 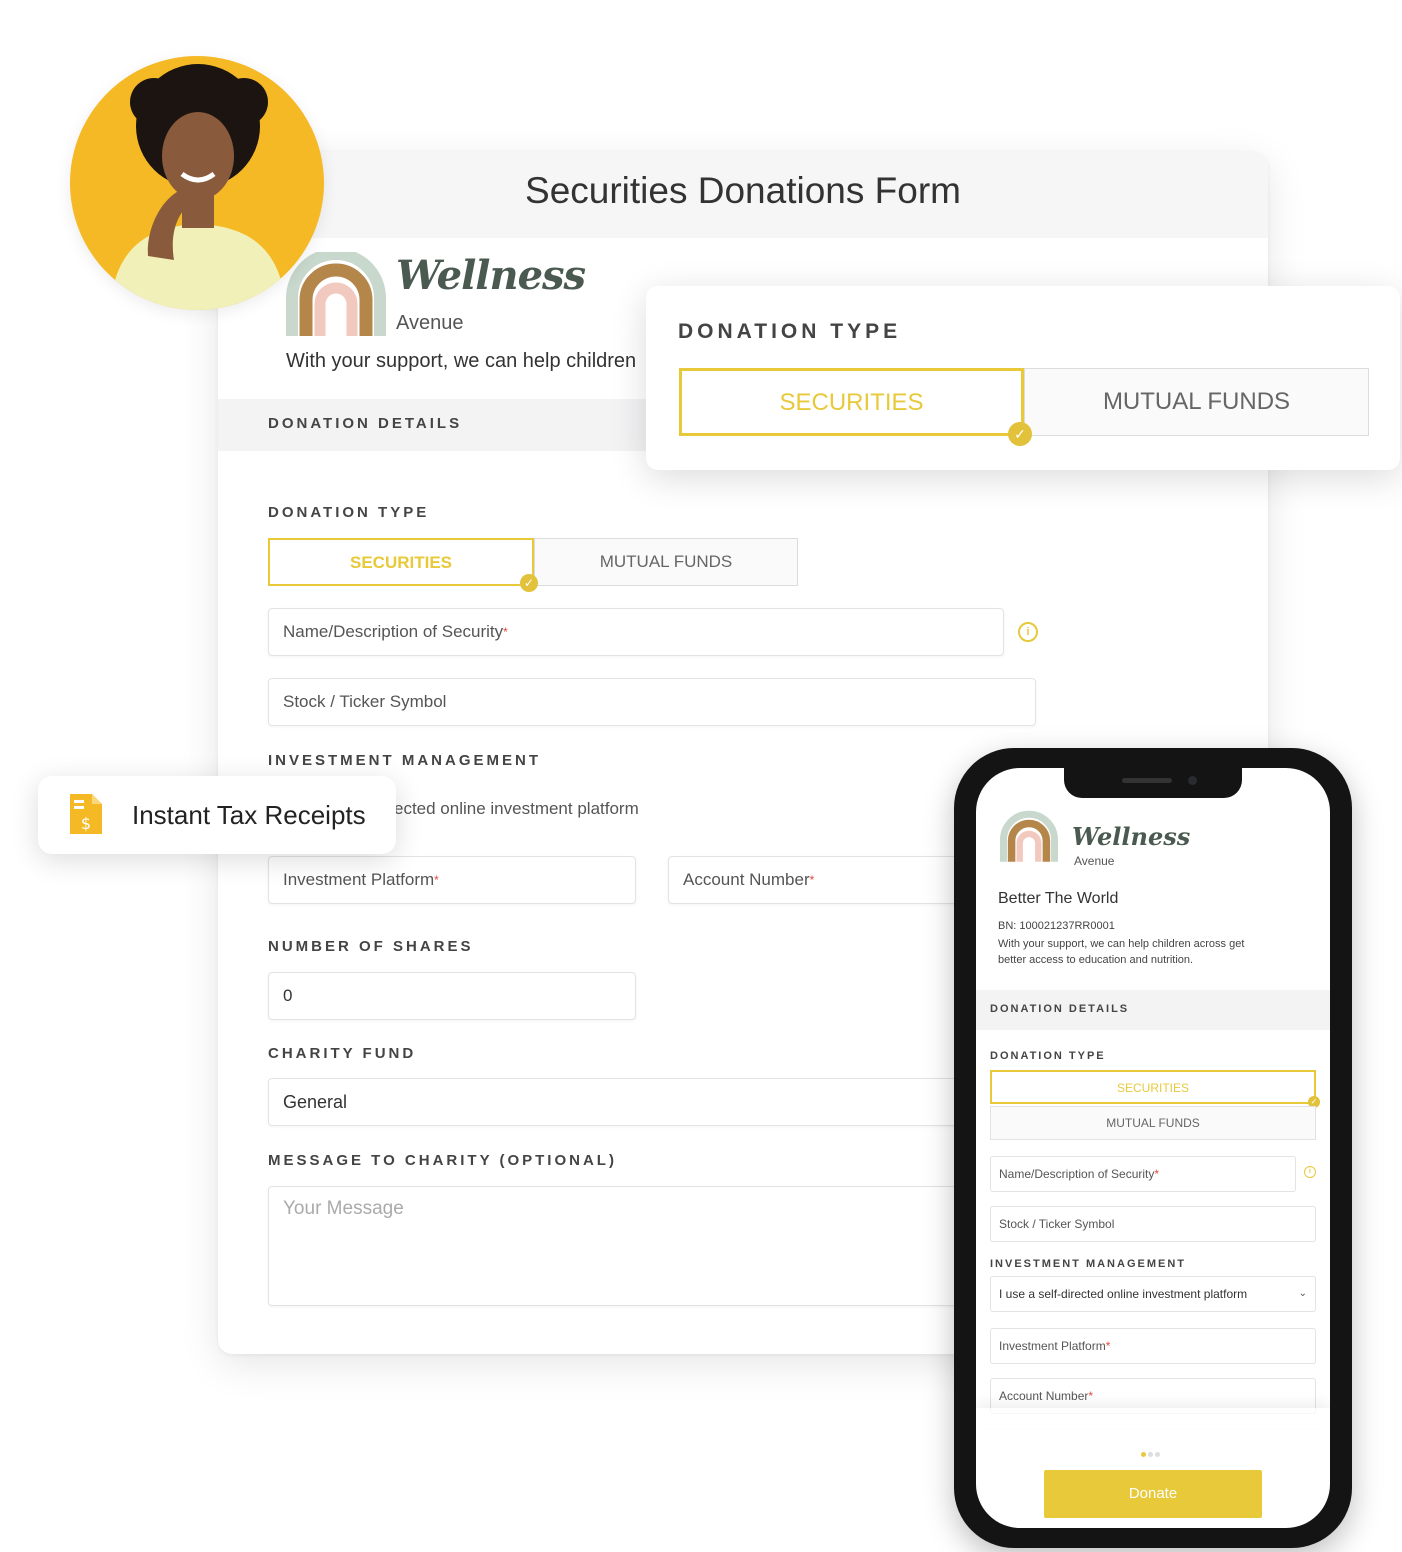 I want to click on instant-tax-receipts-badge: $ Instant Tax Receipts, so click(x=217, y=815).